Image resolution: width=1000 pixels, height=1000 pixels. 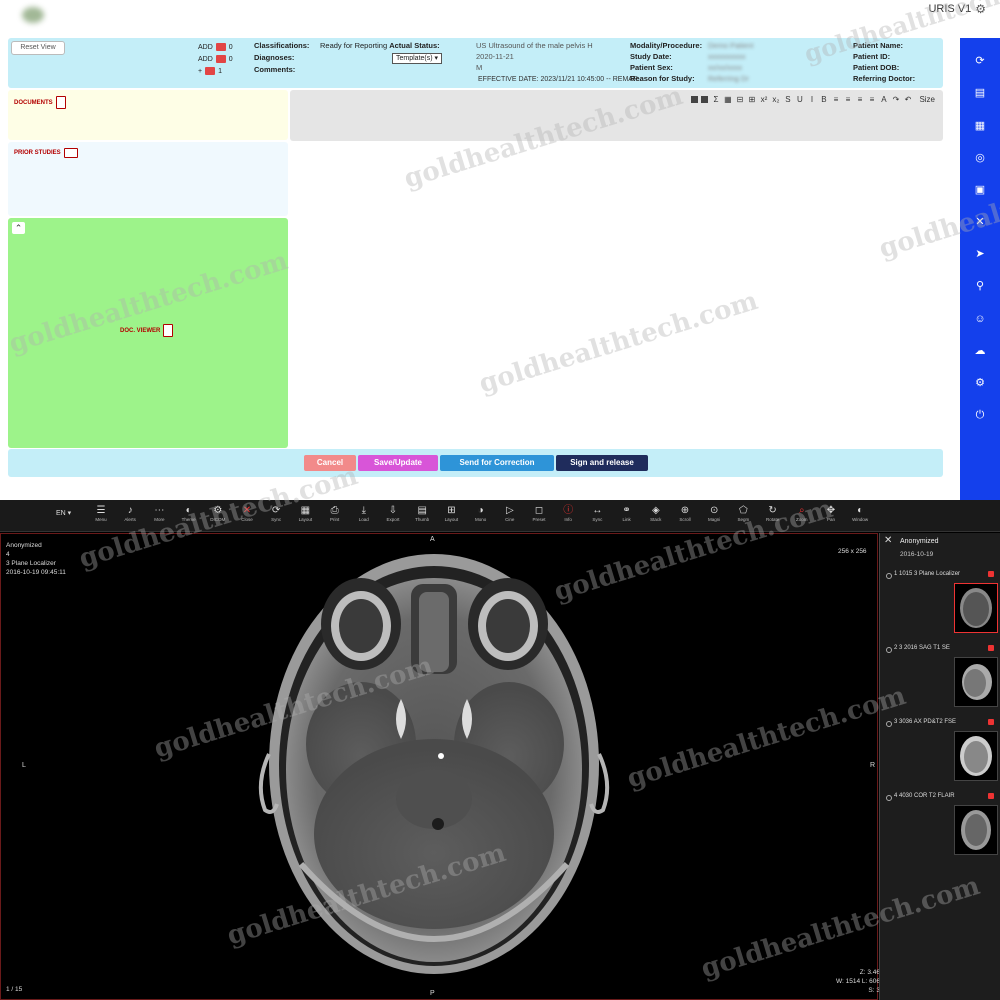 What do you see at coordinates (773, 513) in the screenshot?
I see `viewer-tool-23: ↻ Rotate` at bounding box center [773, 513].